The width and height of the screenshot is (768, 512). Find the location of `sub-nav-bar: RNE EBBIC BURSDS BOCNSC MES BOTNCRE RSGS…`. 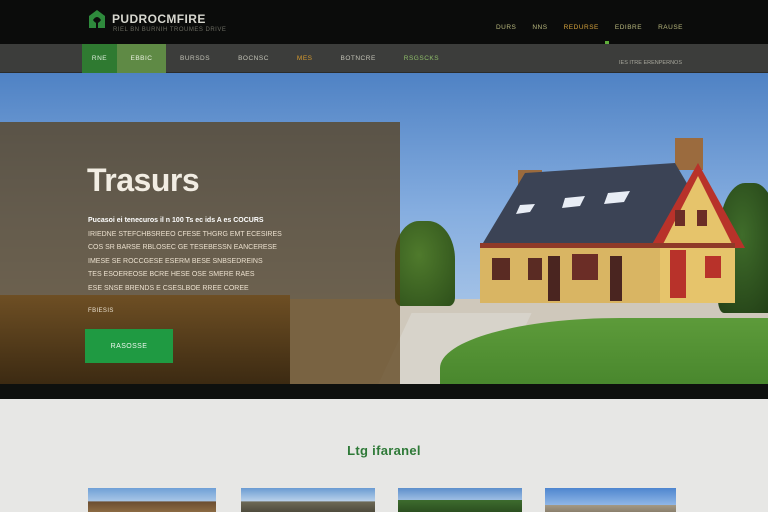

sub-nav-bar: RNE EBBIC BURSDS BOCNSC MES BOTNCRE RSGS… is located at coordinates (384, 58).